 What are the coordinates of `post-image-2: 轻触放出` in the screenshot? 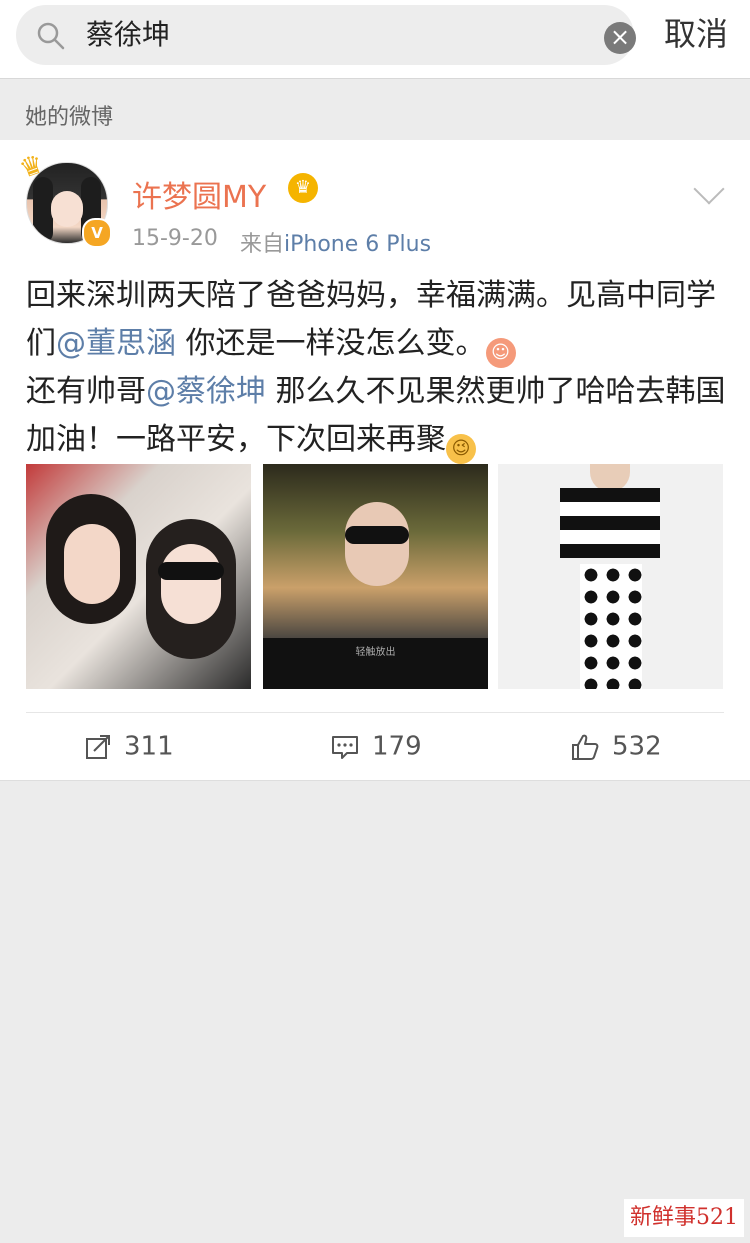 It's located at (375, 576).